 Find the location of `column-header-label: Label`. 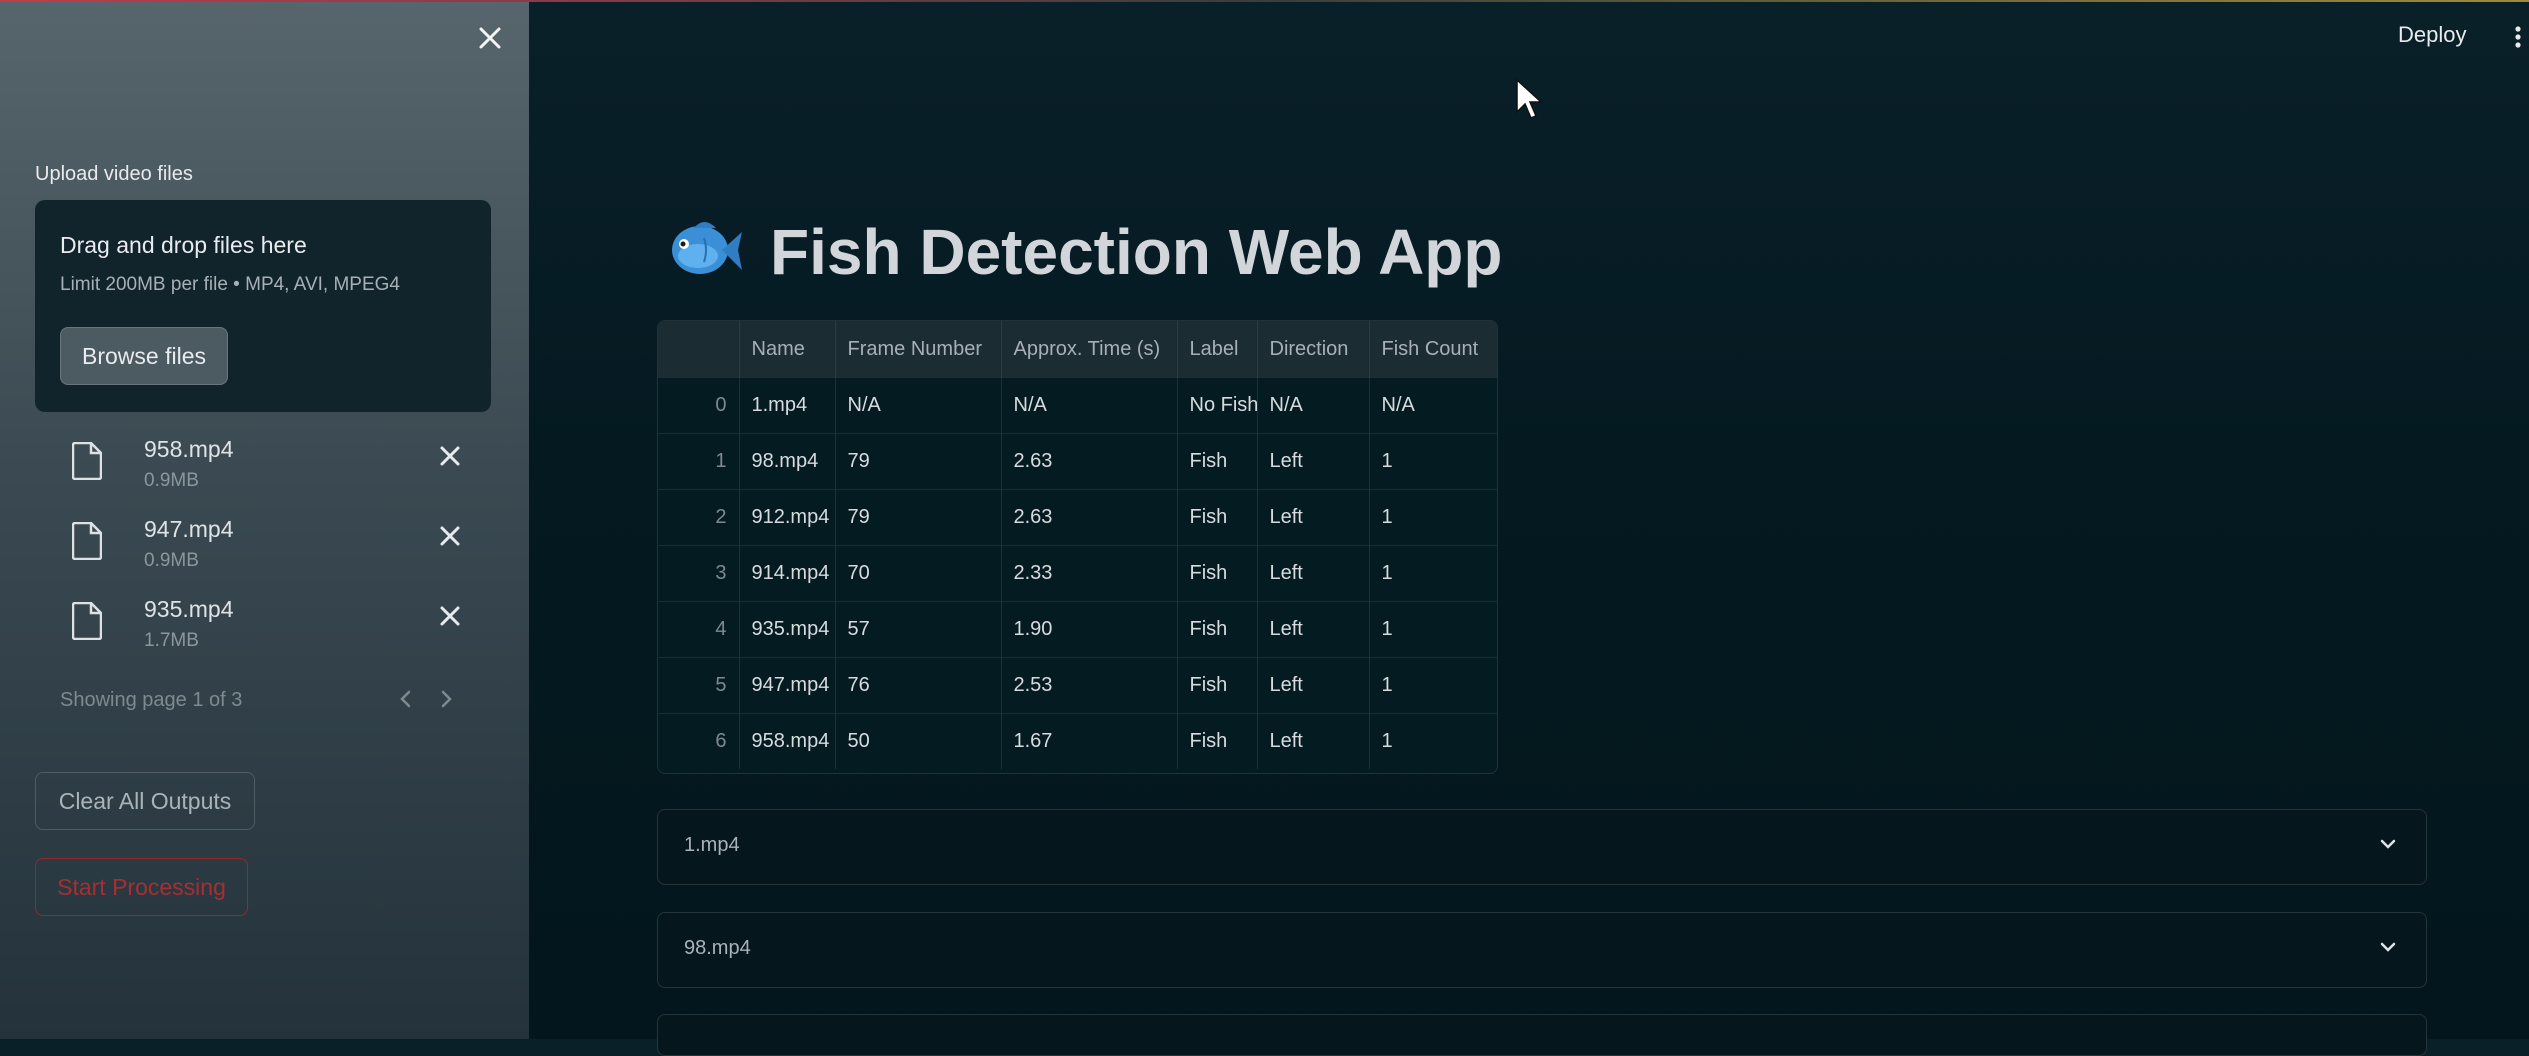

column-header-label: Label is located at coordinates (1217, 349).